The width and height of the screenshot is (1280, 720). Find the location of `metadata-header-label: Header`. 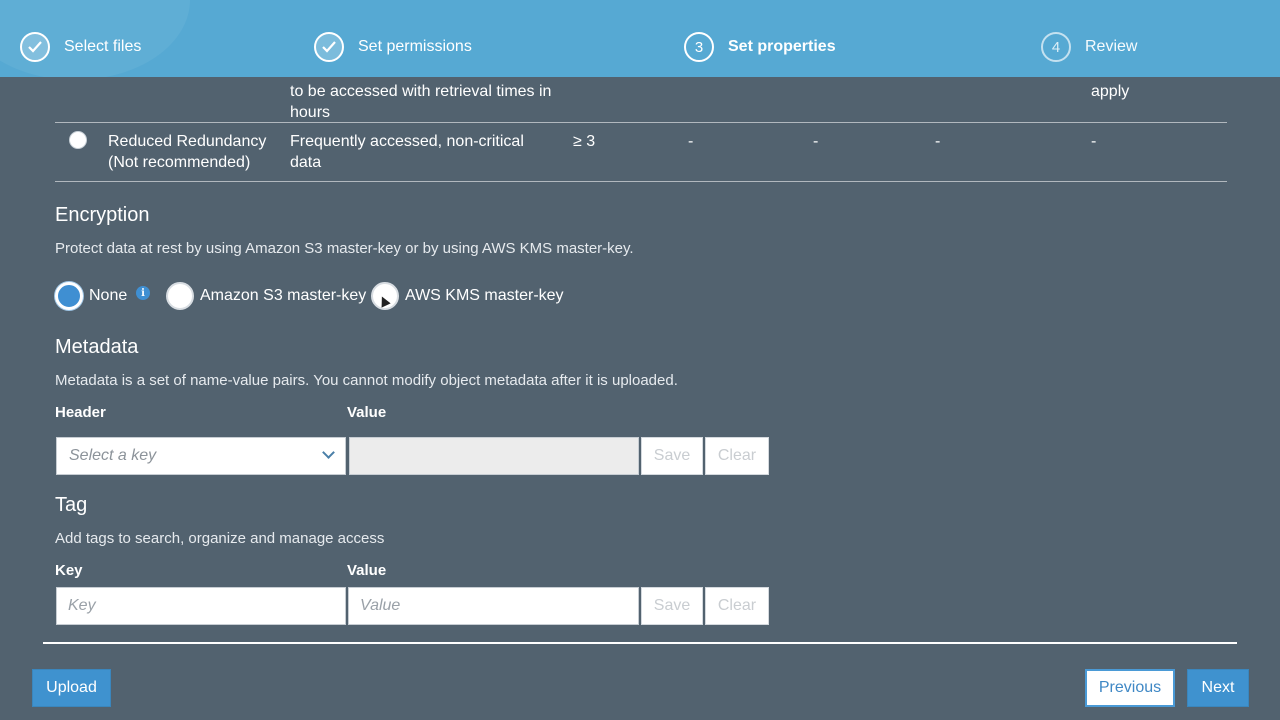

metadata-header-label: Header is located at coordinates (80, 412).